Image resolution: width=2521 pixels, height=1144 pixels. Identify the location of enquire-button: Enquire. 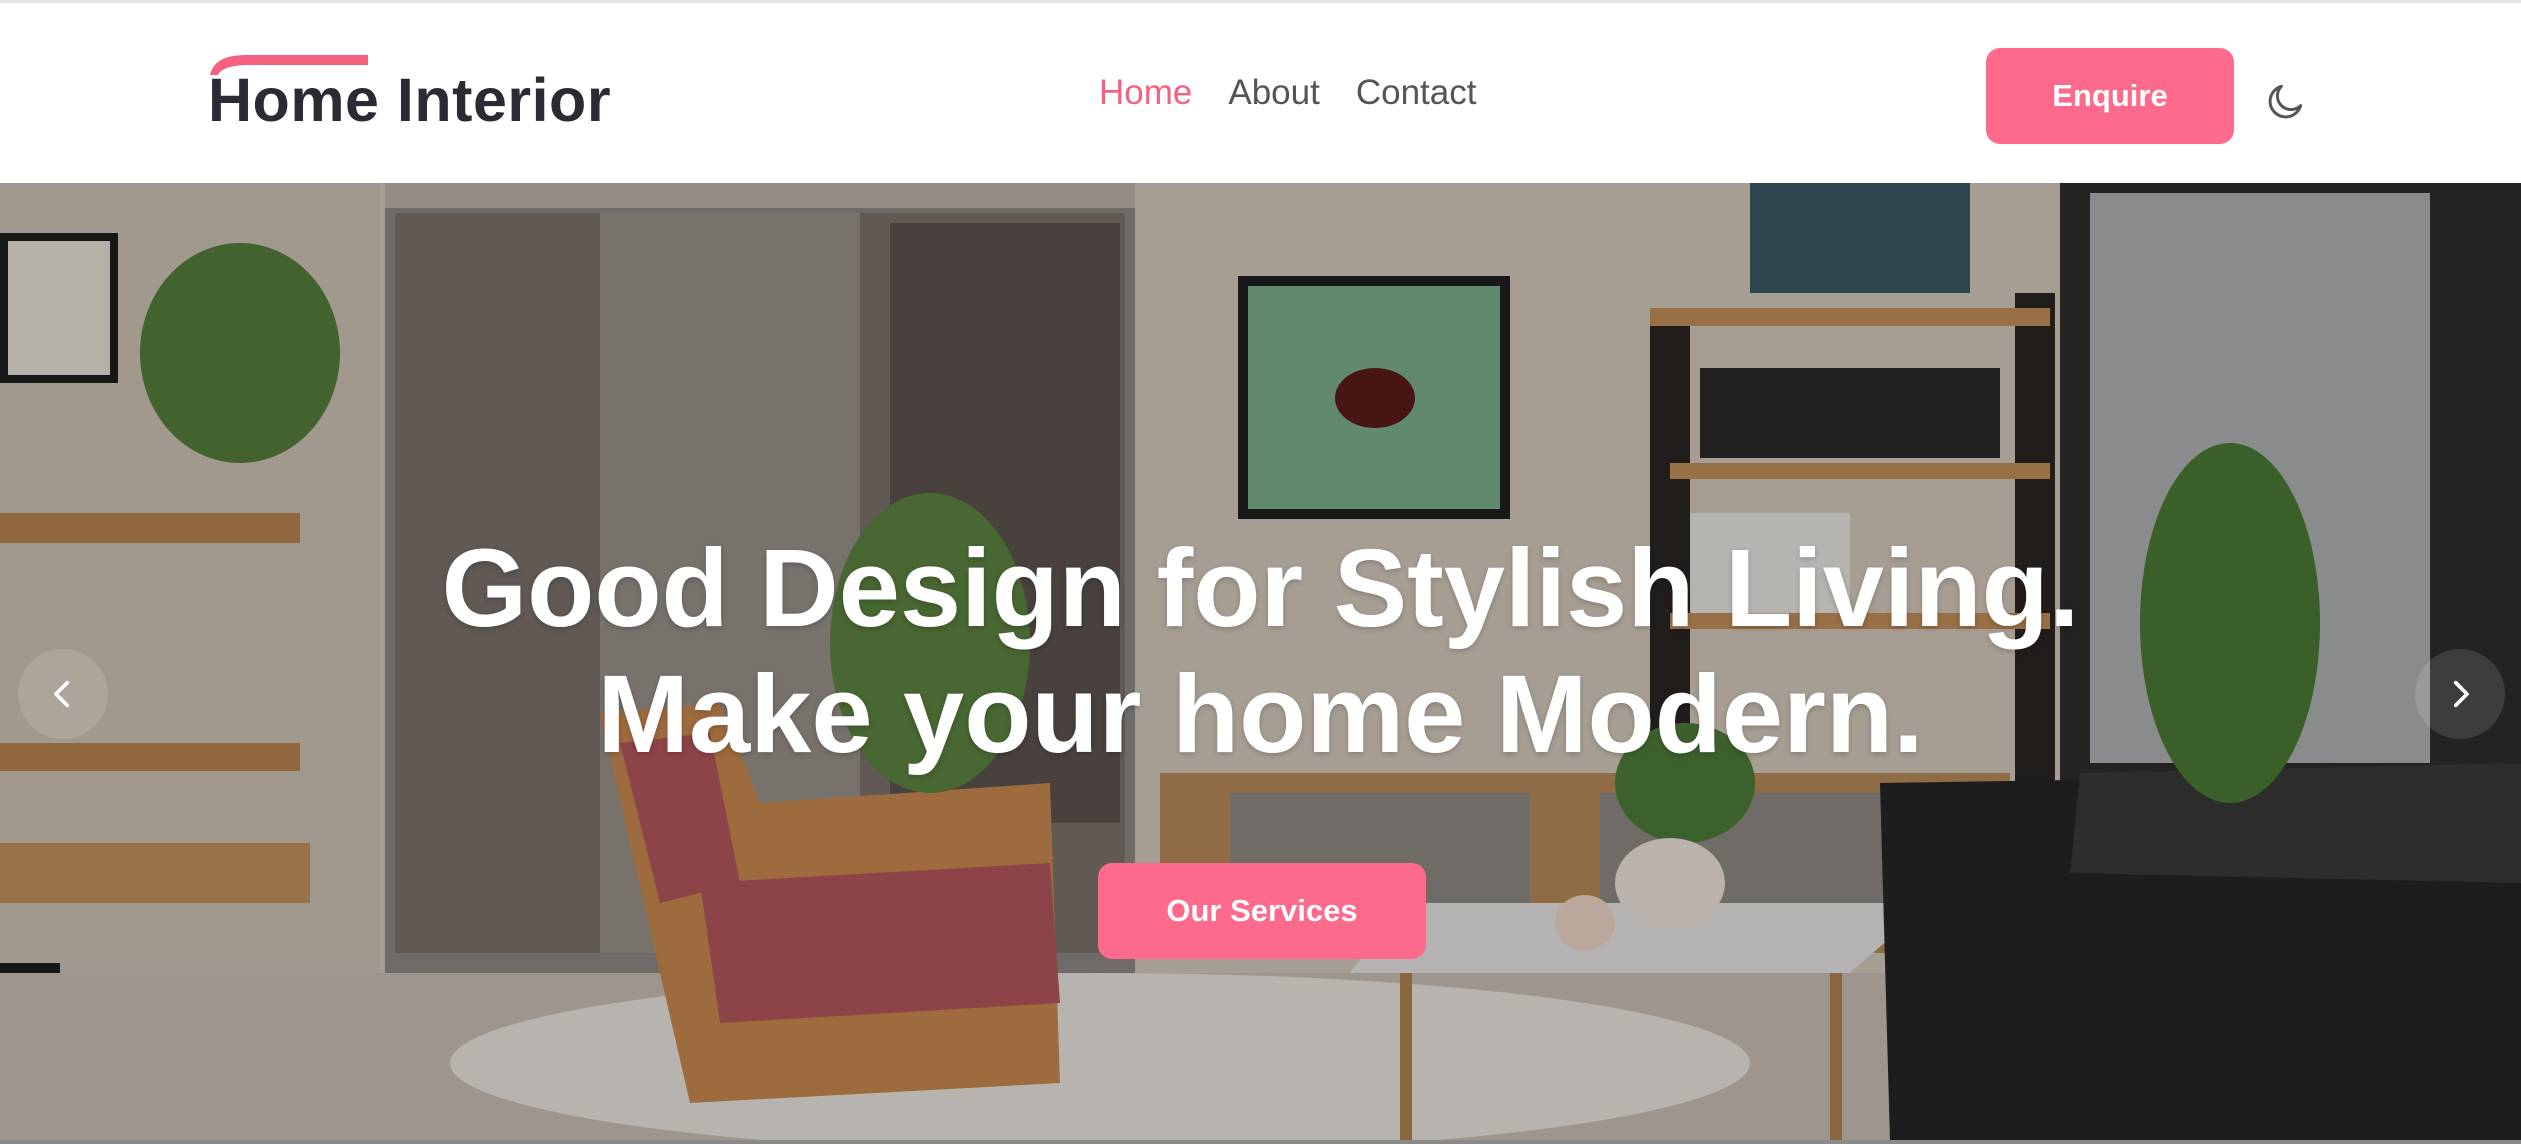
(2110, 96).